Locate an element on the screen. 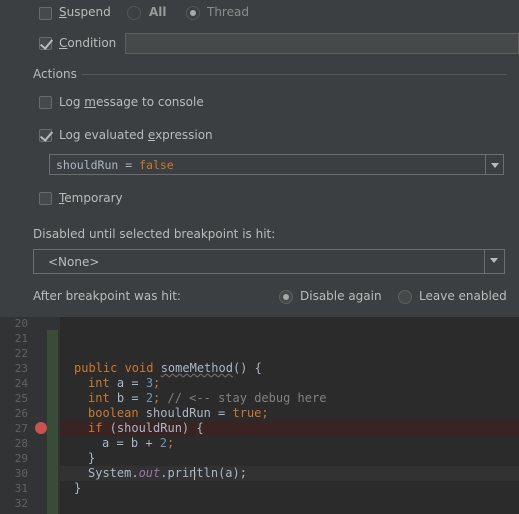  line-number: 29 is located at coordinates (21, 458).